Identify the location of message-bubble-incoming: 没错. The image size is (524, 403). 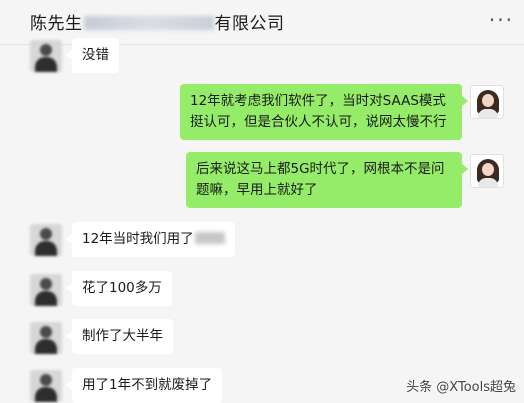
(92, 55).